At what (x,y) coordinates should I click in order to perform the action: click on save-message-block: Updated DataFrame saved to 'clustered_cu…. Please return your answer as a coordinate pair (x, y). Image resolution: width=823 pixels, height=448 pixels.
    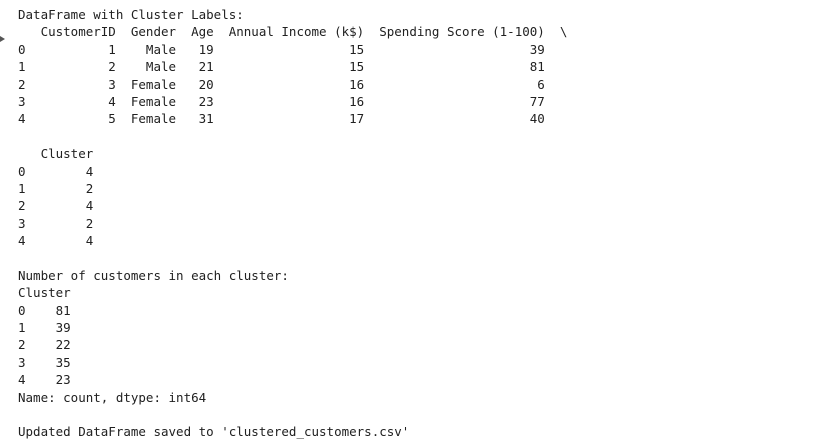
    Looking at the image, I should click on (292, 431).